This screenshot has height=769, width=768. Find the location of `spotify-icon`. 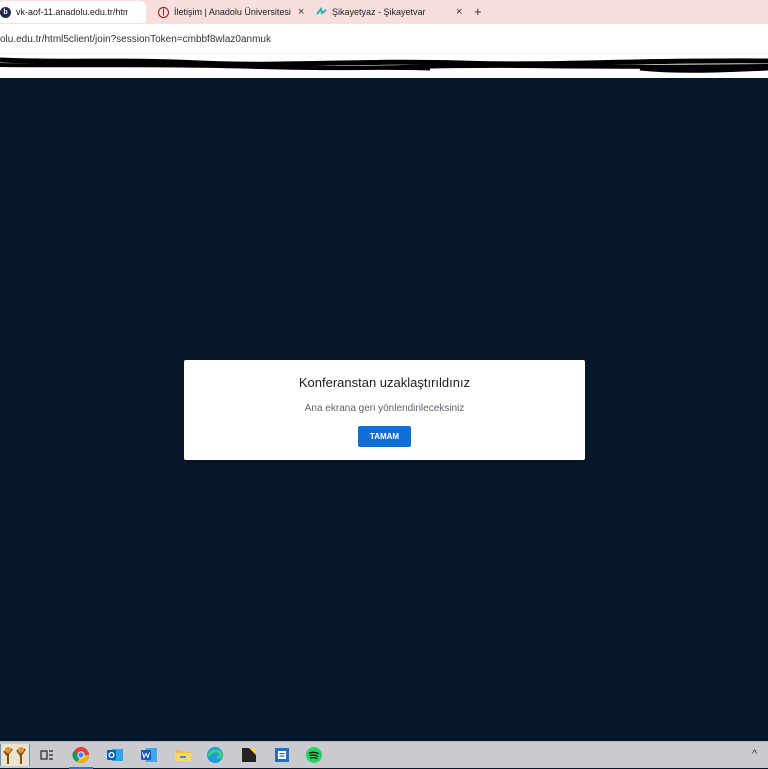

spotify-icon is located at coordinates (314, 755).